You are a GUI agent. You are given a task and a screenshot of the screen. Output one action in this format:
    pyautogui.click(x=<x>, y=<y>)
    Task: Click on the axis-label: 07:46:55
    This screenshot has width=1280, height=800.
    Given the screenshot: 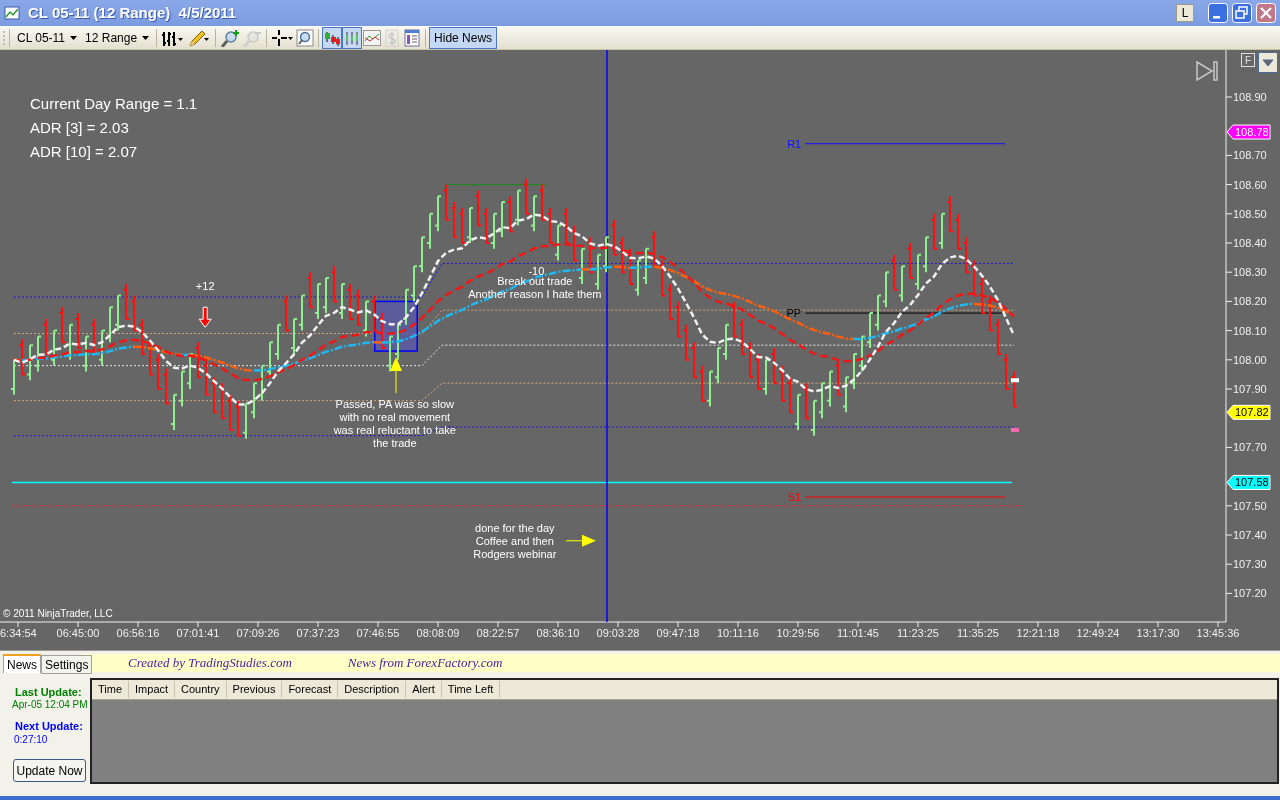 What is the action you would take?
    pyautogui.click(x=378, y=633)
    